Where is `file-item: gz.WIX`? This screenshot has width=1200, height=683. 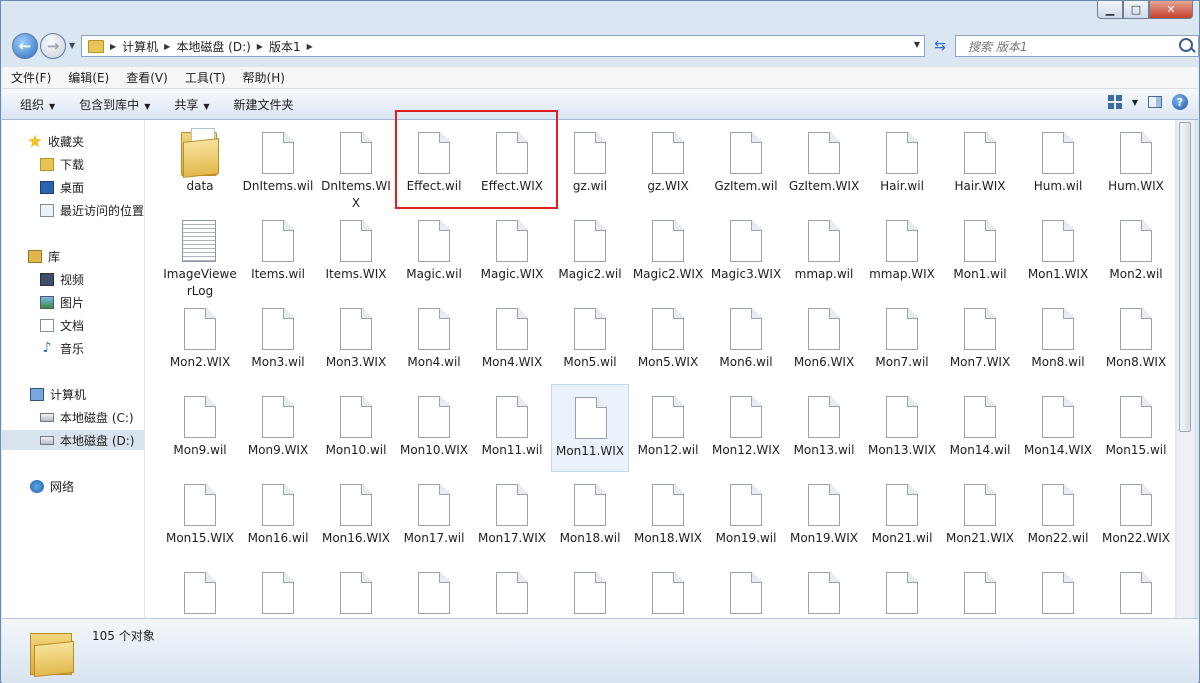 file-item: gz.WIX is located at coordinates (668, 164).